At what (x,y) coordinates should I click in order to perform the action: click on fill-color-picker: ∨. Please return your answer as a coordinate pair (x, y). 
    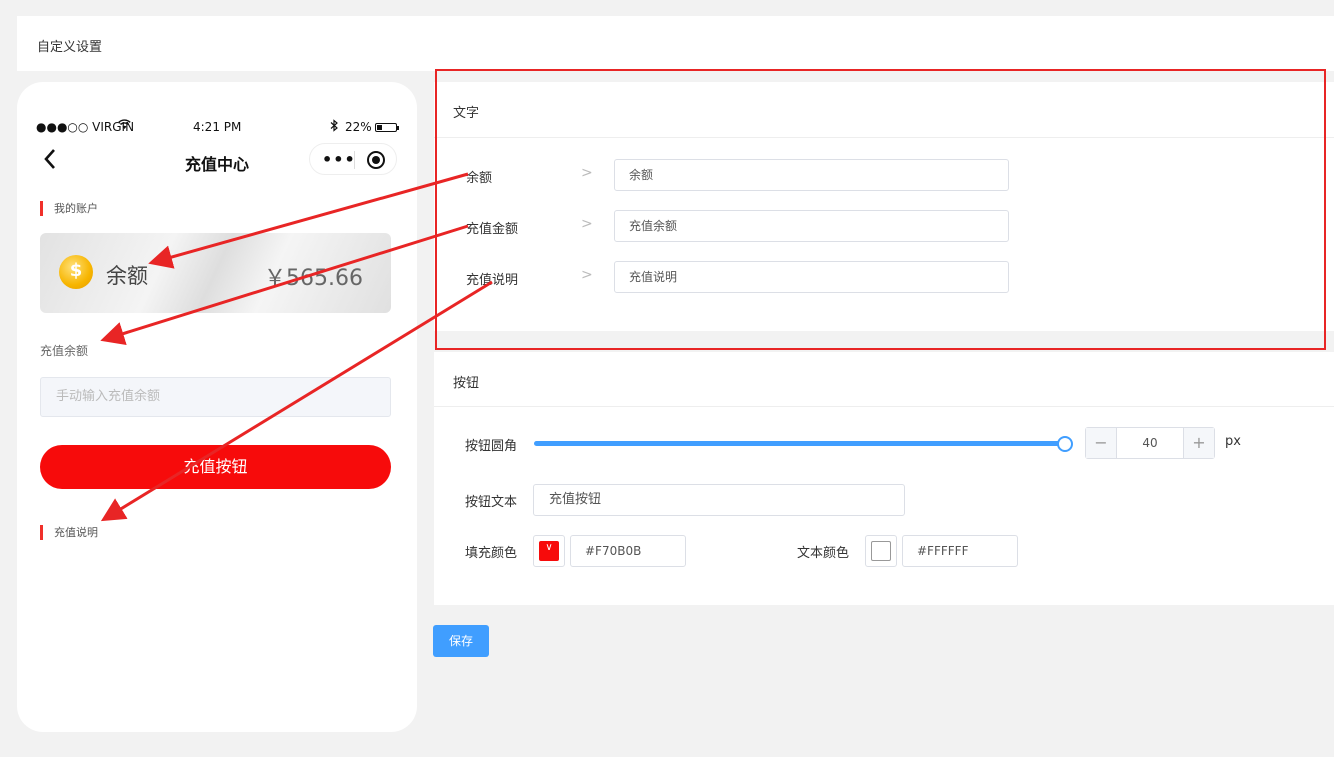
    Looking at the image, I should click on (549, 551).